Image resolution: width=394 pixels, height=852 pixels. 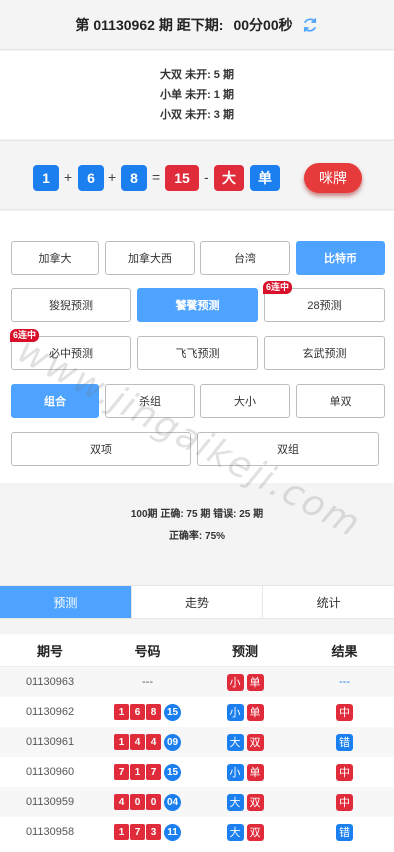 I want to click on tab-predict: 预测, so click(x=66, y=602).